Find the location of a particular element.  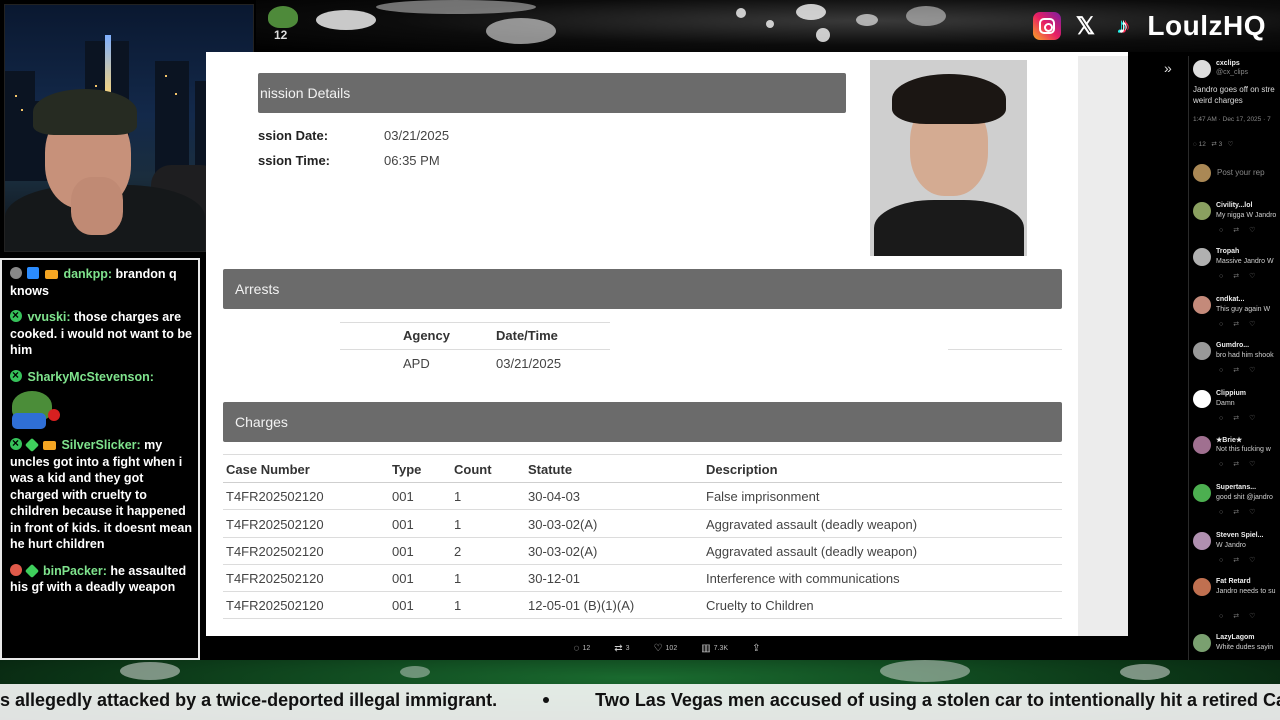

streamer-hand is located at coordinates (97, 206).